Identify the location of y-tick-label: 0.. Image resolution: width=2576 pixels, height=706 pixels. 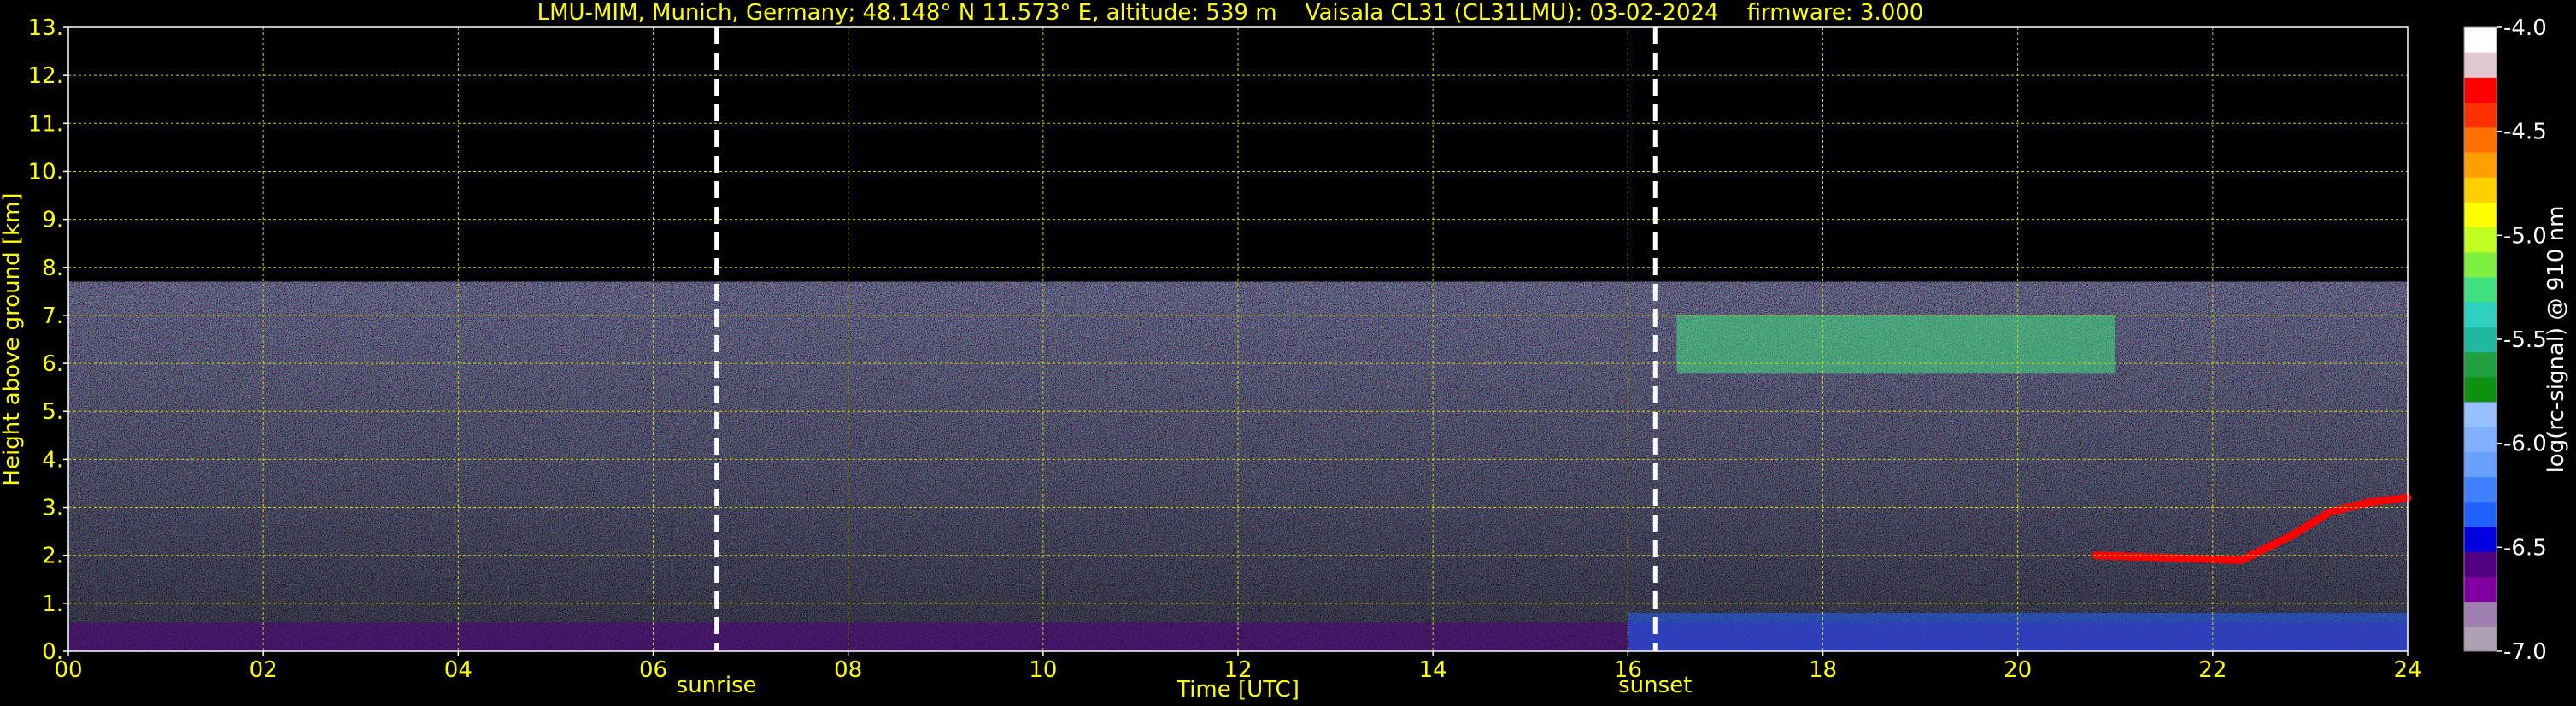
(52, 652).